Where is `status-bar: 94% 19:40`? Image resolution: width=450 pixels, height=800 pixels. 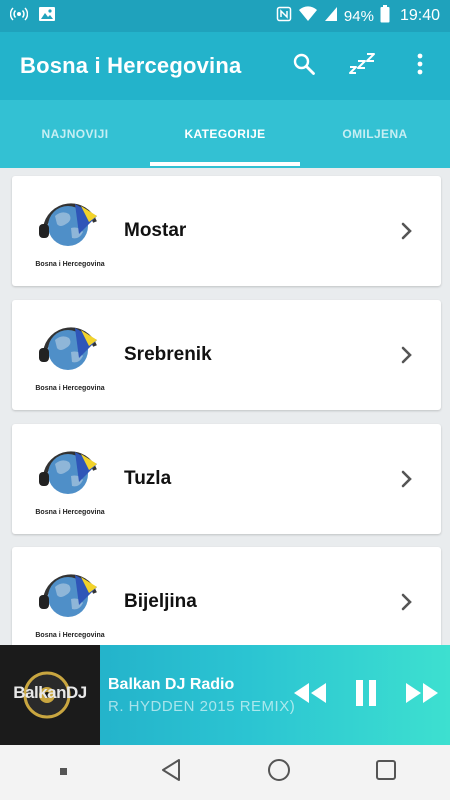 status-bar: 94% 19:40 is located at coordinates (225, 16).